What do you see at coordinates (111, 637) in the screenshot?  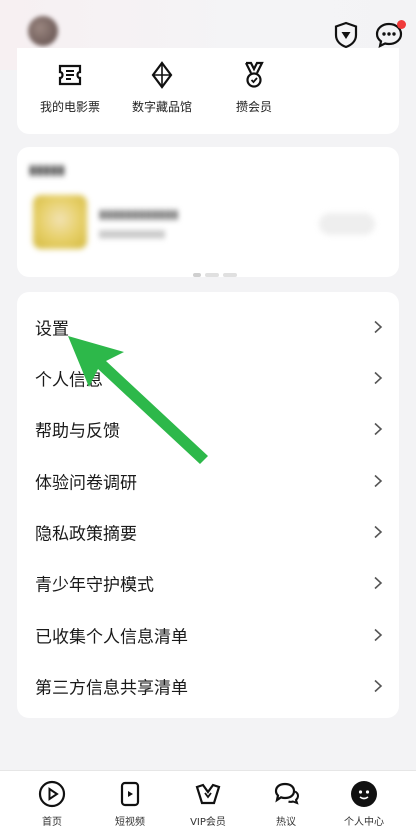 I see `menu-item-label: 已收集个人信息清单` at bounding box center [111, 637].